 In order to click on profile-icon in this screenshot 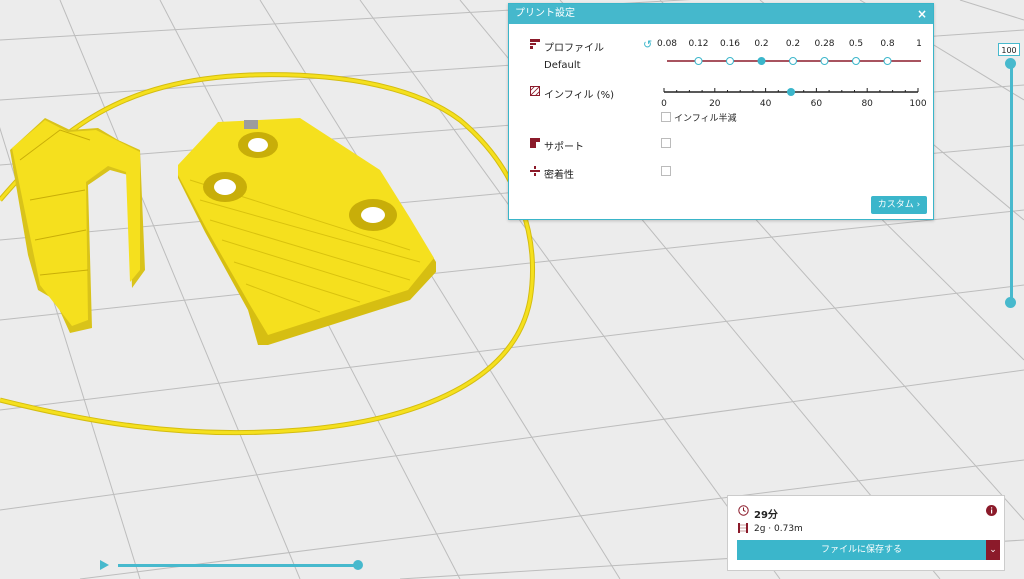, I will do `click(535, 44)`.